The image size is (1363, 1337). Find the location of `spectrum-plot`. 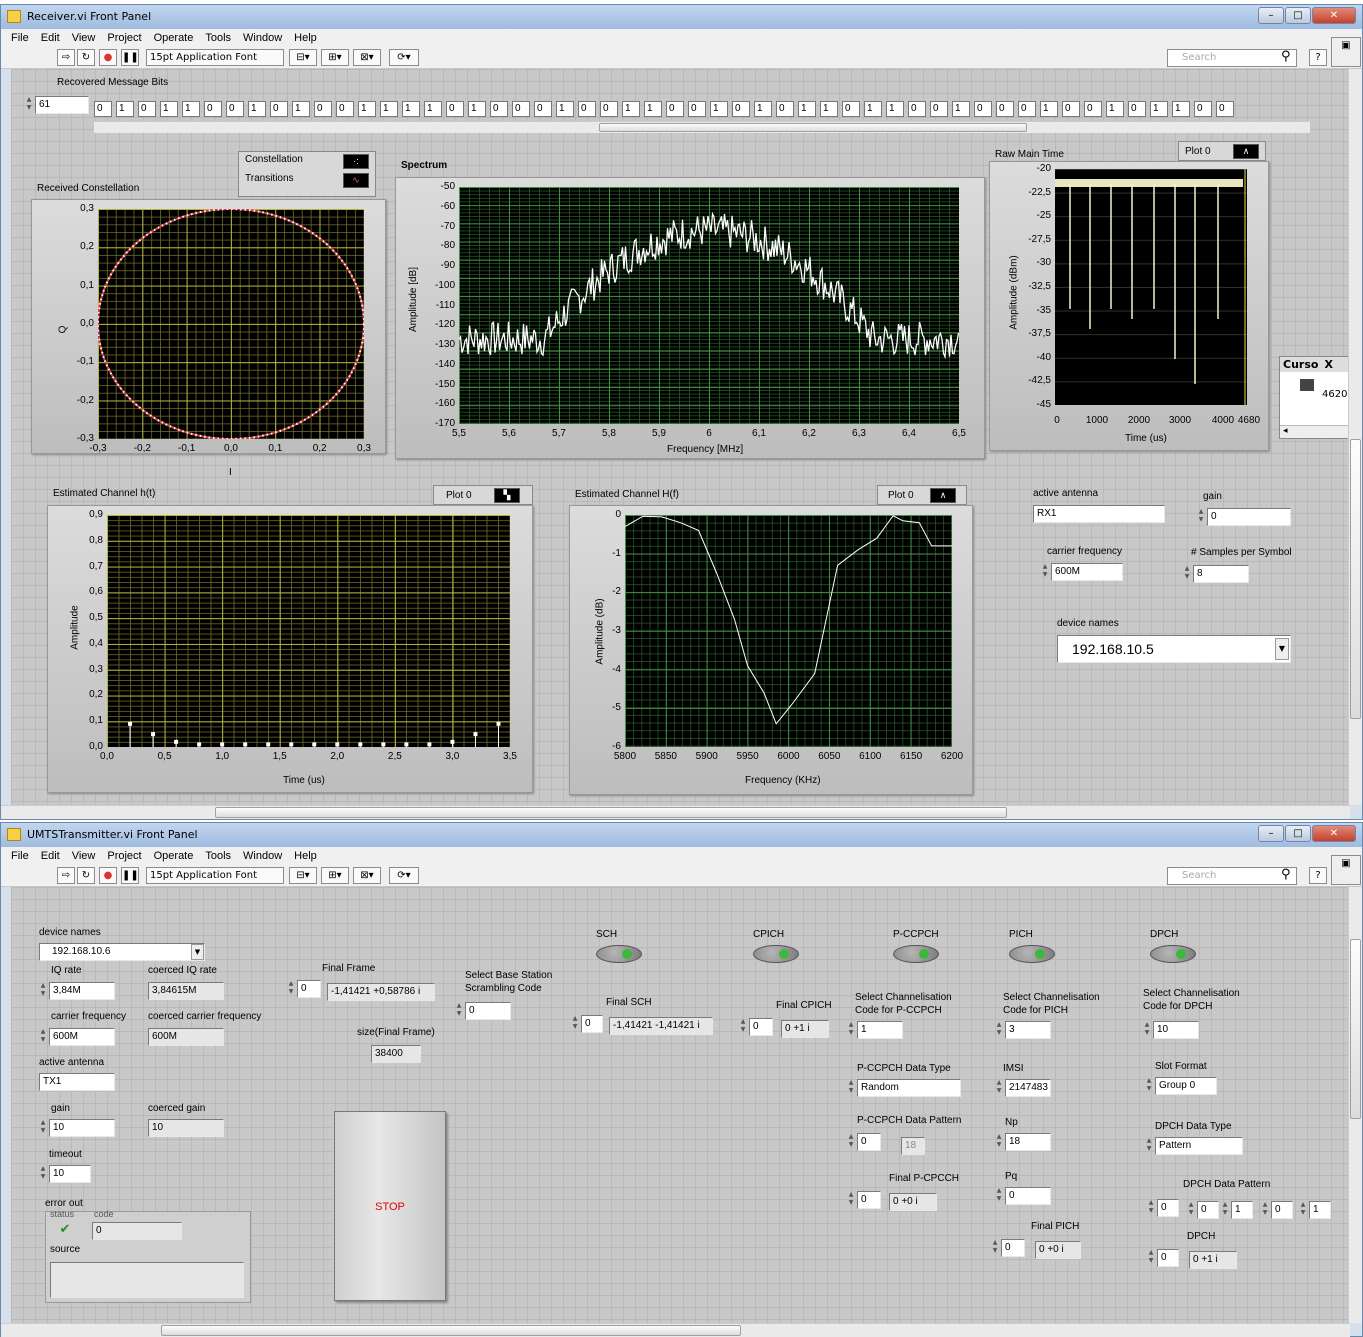

spectrum-plot is located at coordinates (709, 305).